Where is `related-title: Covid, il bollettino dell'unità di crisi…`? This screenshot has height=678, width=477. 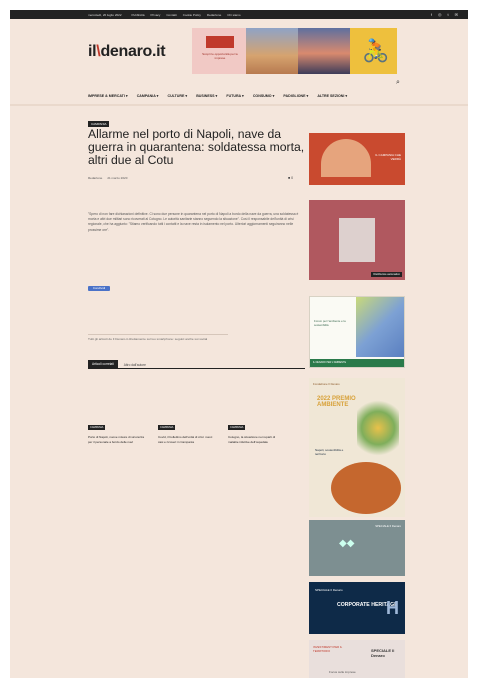
related-title: Covid, il bollettino dell'unità di crisi… is located at coordinates (187, 439).